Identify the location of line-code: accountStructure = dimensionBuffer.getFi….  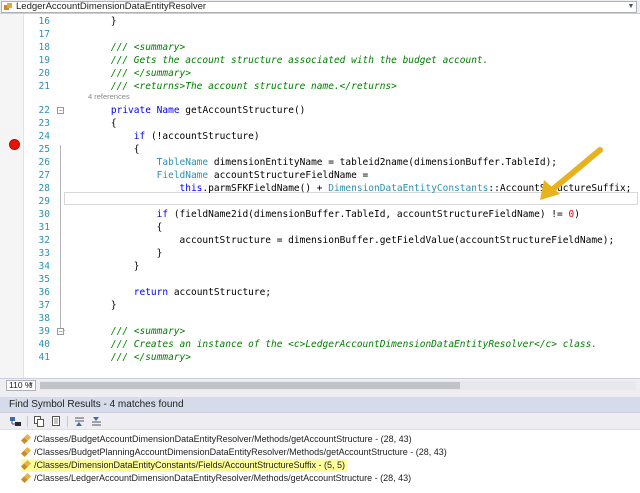
(351, 240).